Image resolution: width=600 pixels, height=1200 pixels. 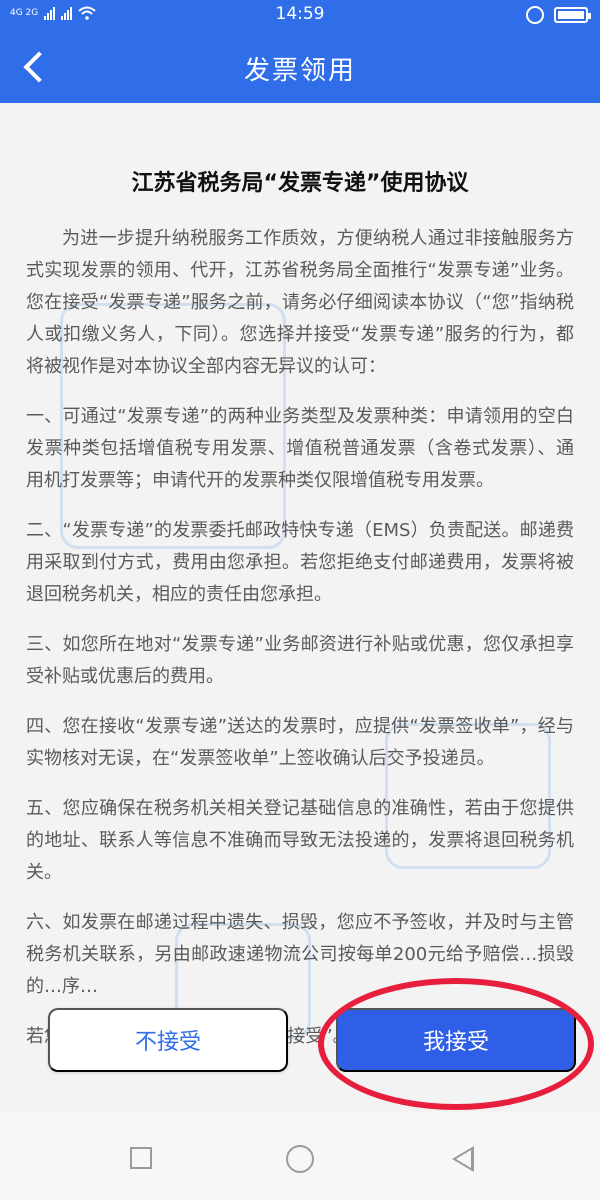 What do you see at coordinates (463, 1159) in the screenshot?
I see `system-back-icon` at bounding box center [463, 1159].